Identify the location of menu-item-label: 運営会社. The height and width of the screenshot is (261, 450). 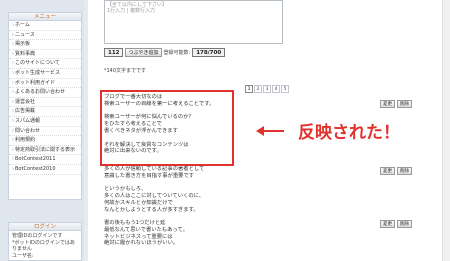
(25, 101).